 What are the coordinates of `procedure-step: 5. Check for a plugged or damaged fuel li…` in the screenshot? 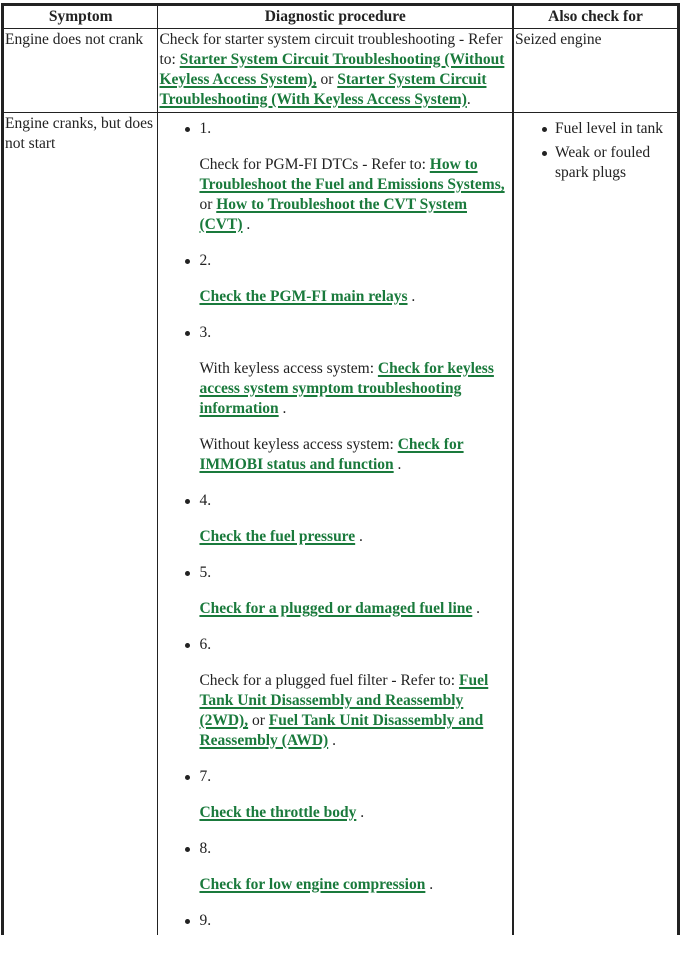 It's located at (334, 591).